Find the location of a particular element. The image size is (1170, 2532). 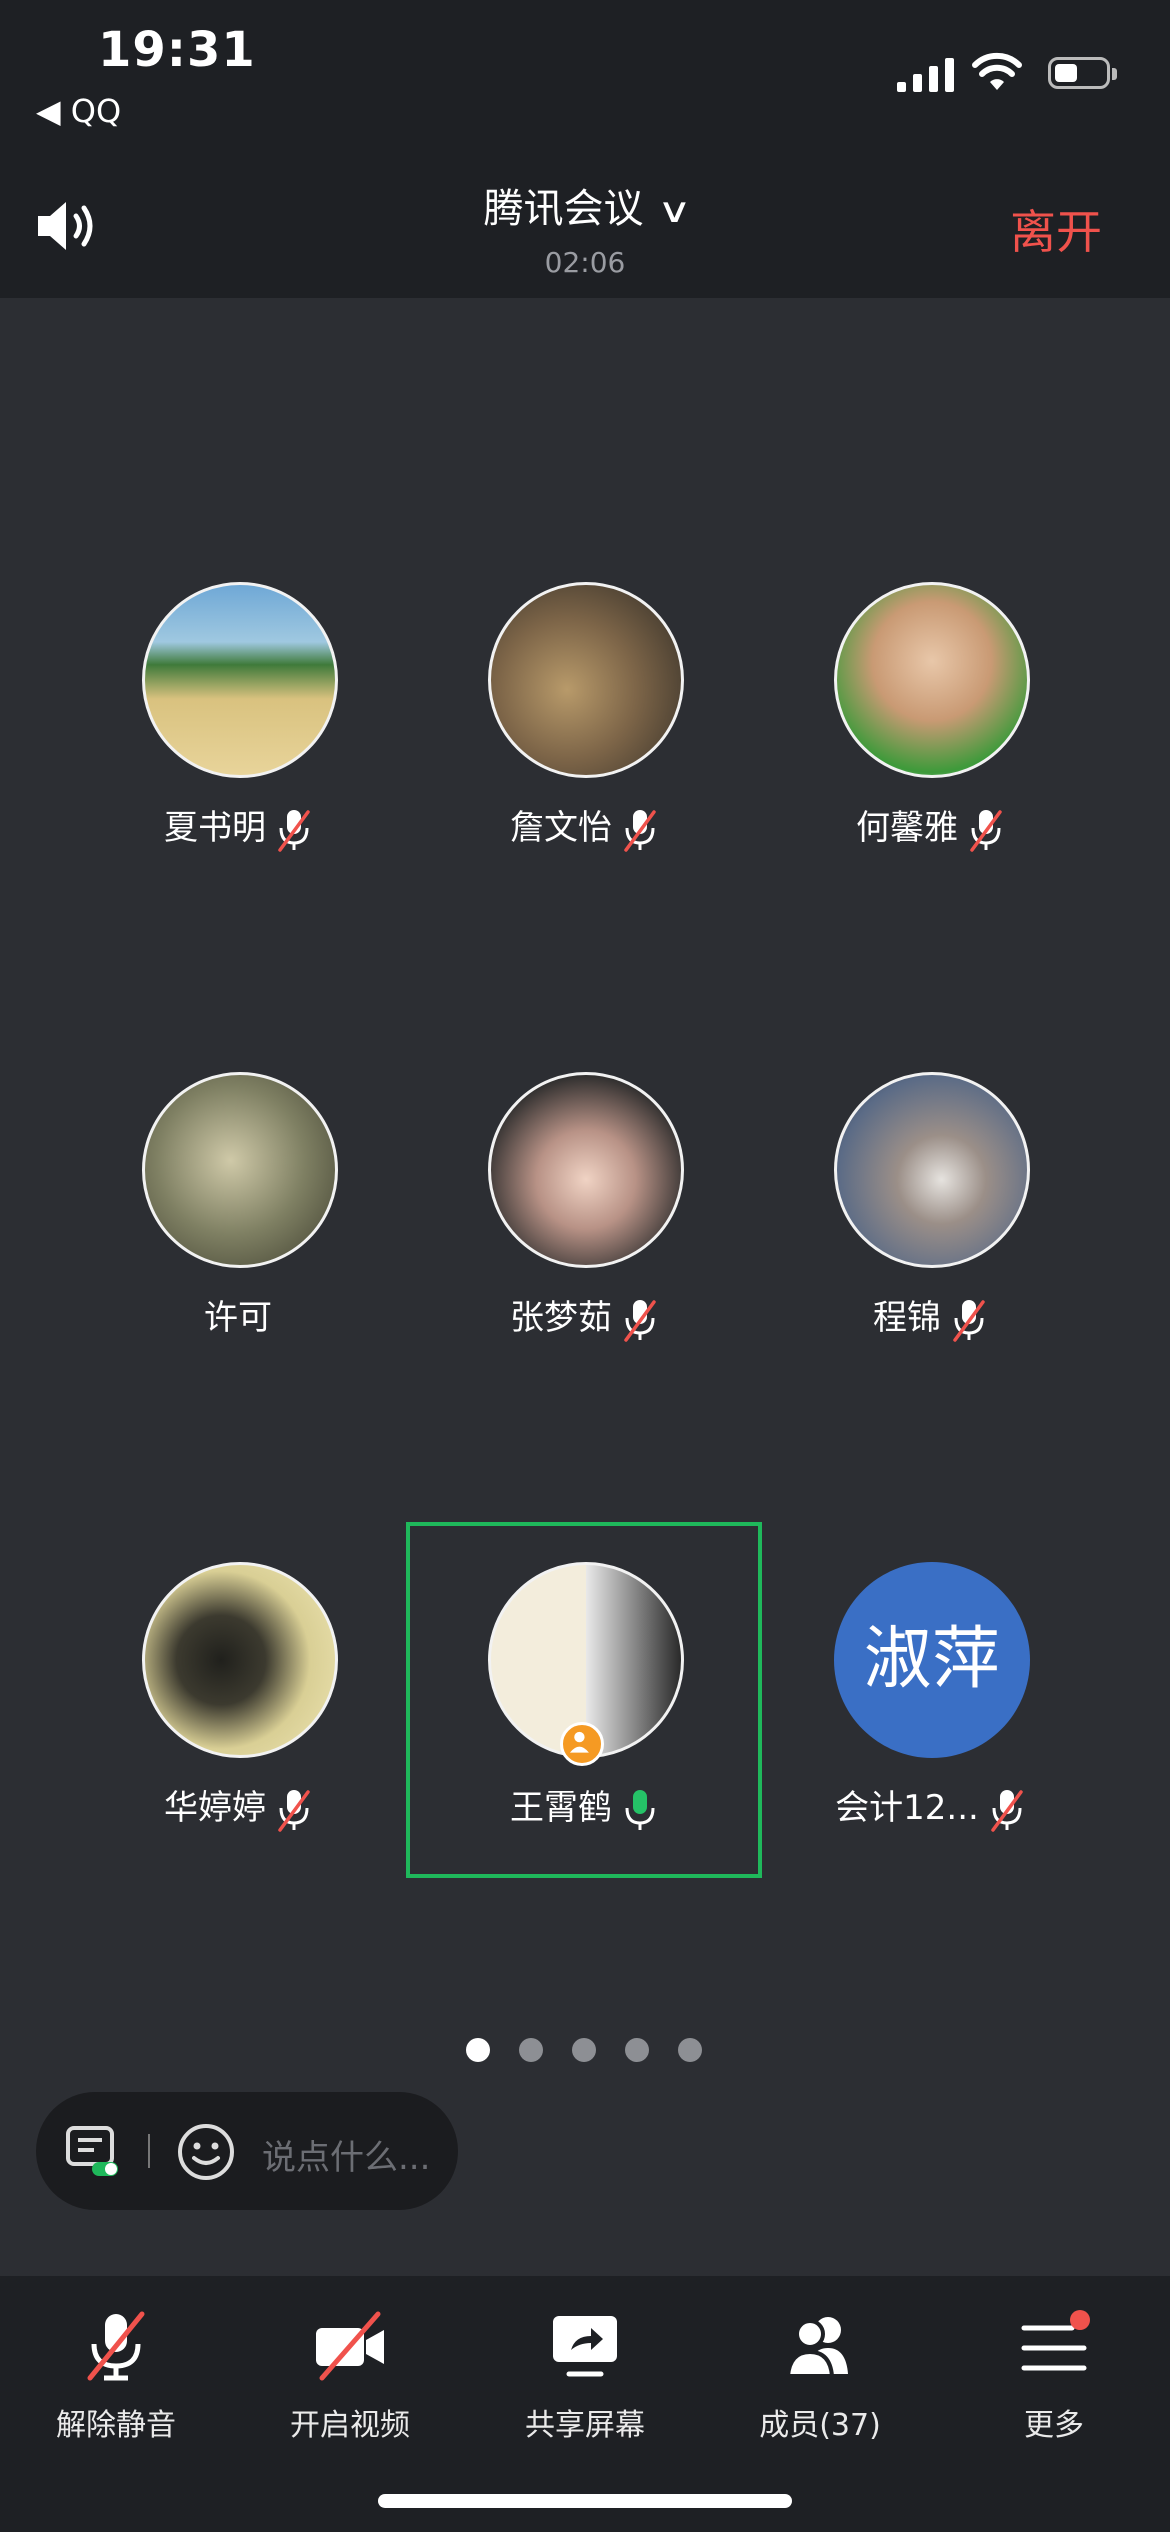

participant-name-text: 许可 is located at coordinates (238, 1318).